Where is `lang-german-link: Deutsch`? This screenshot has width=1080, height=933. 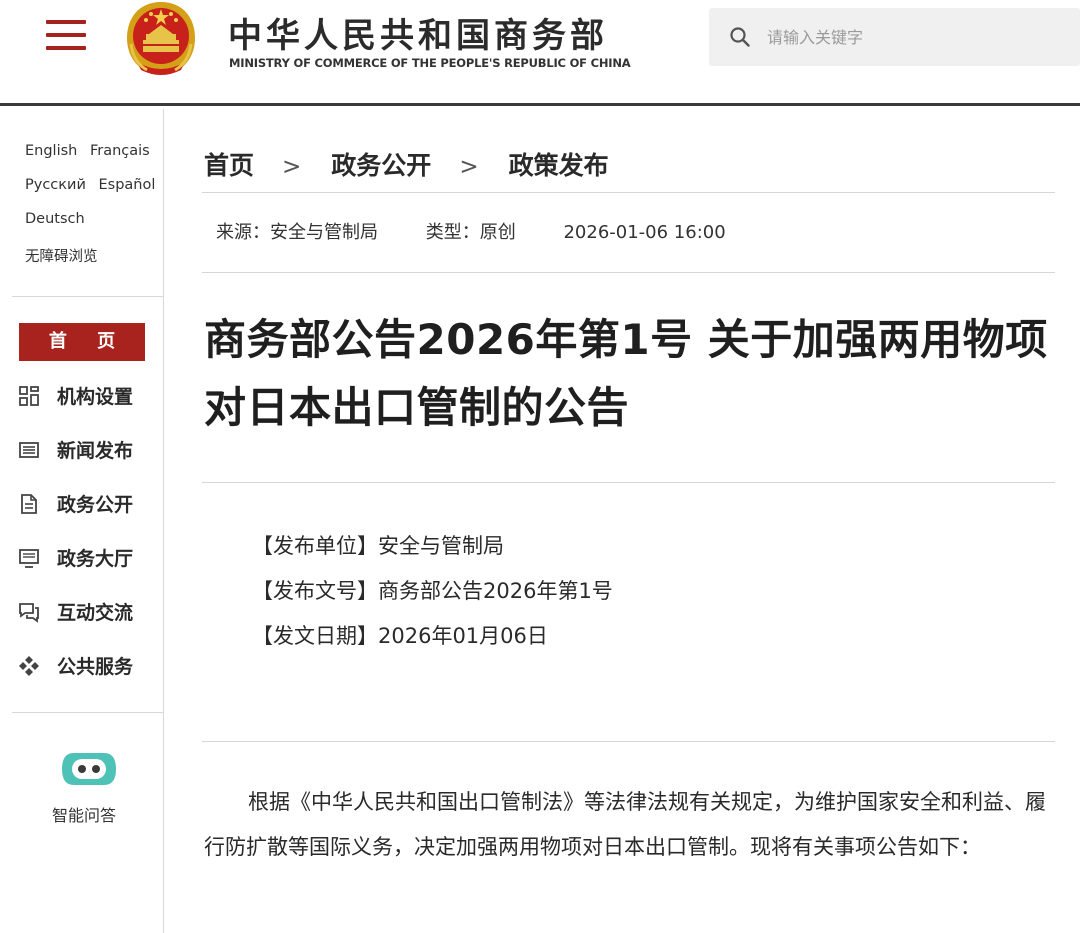
lang-german-link: Deutsch is located at coordinates (55, 219).